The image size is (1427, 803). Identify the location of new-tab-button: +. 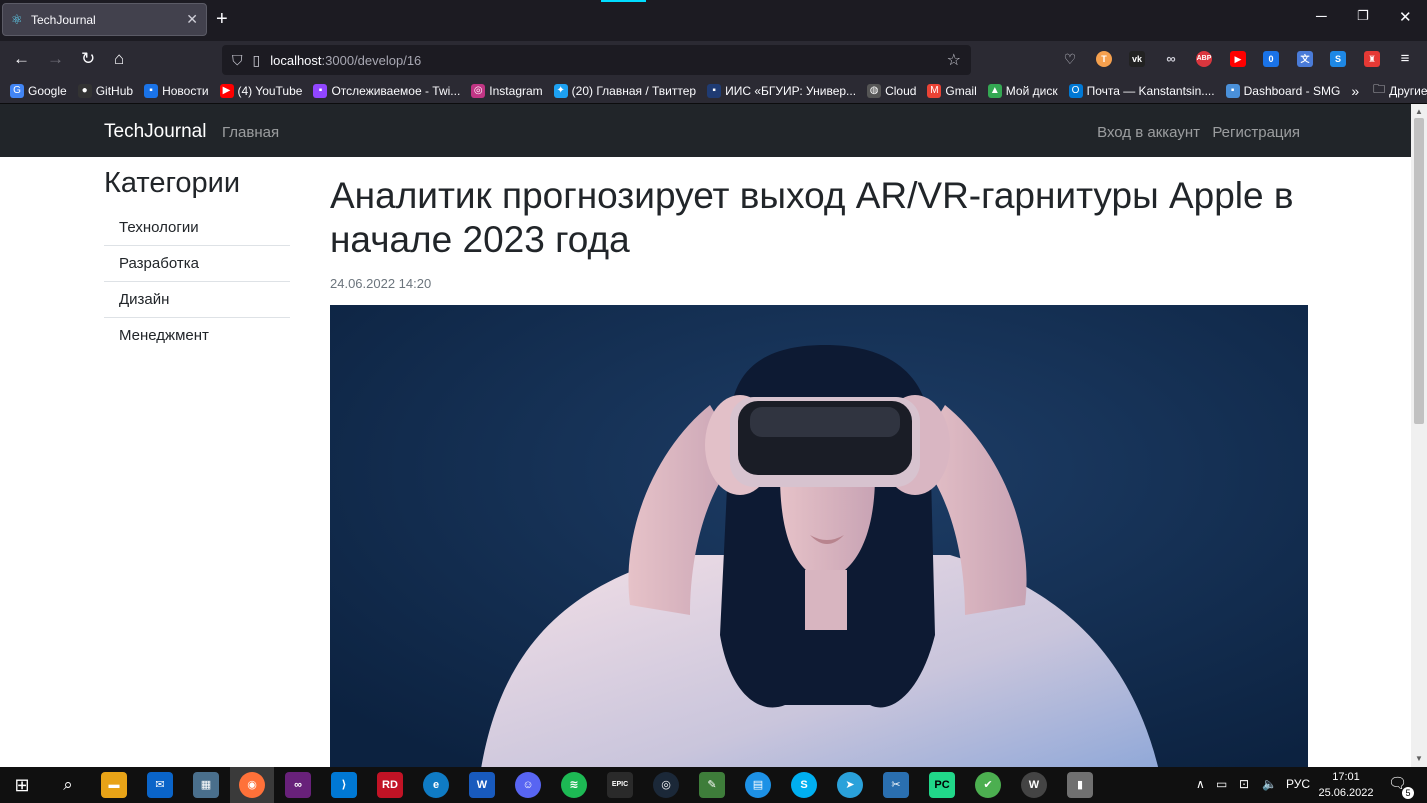
(222, 19).